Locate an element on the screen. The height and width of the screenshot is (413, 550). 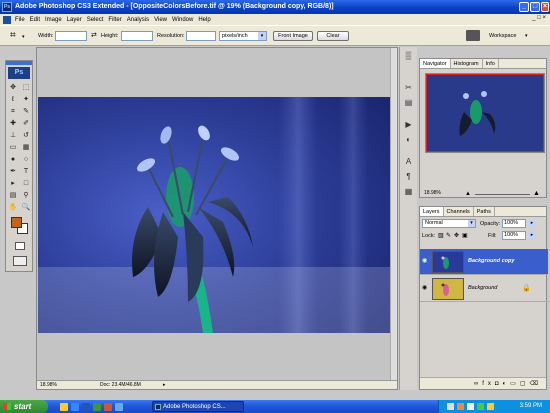
healing-brush-tool-icon: ✚ is located at coordinates (13, 123).